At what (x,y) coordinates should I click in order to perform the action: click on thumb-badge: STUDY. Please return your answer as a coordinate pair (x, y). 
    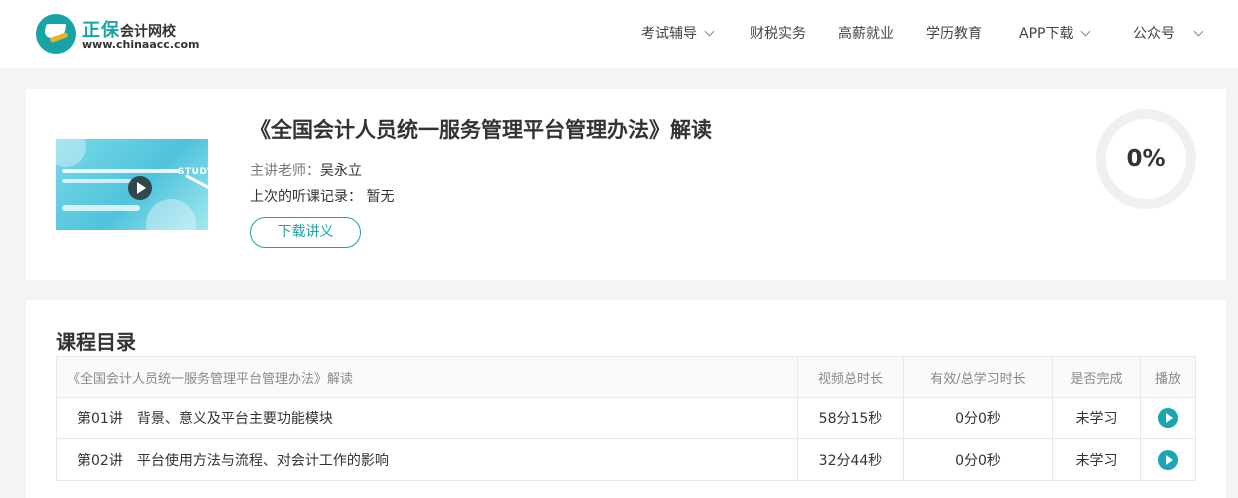
    Looking at the image, I should click on (193, 172).